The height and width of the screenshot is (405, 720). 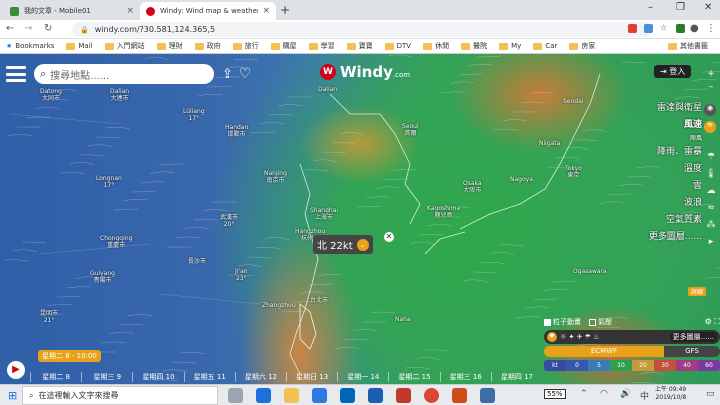 I want to click on bookmark-item: 寶寶, so click(x=359, y=46).